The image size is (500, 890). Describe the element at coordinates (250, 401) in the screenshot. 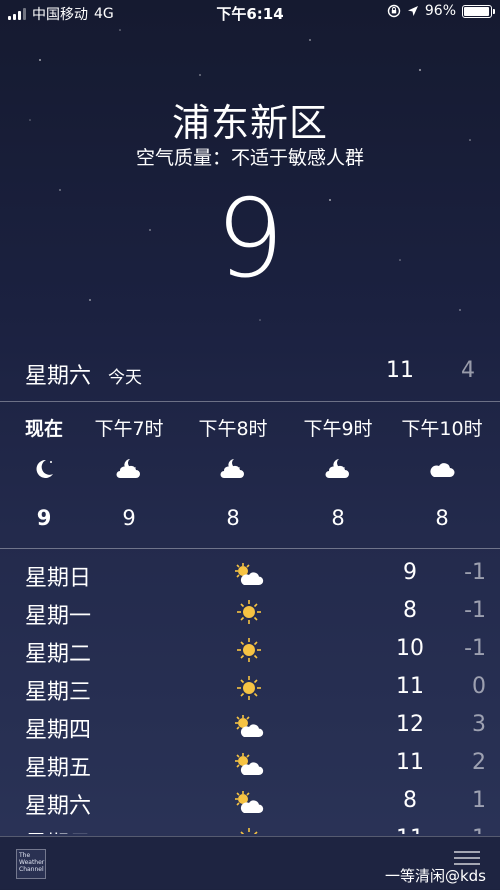

I see `divider-top` at that location.